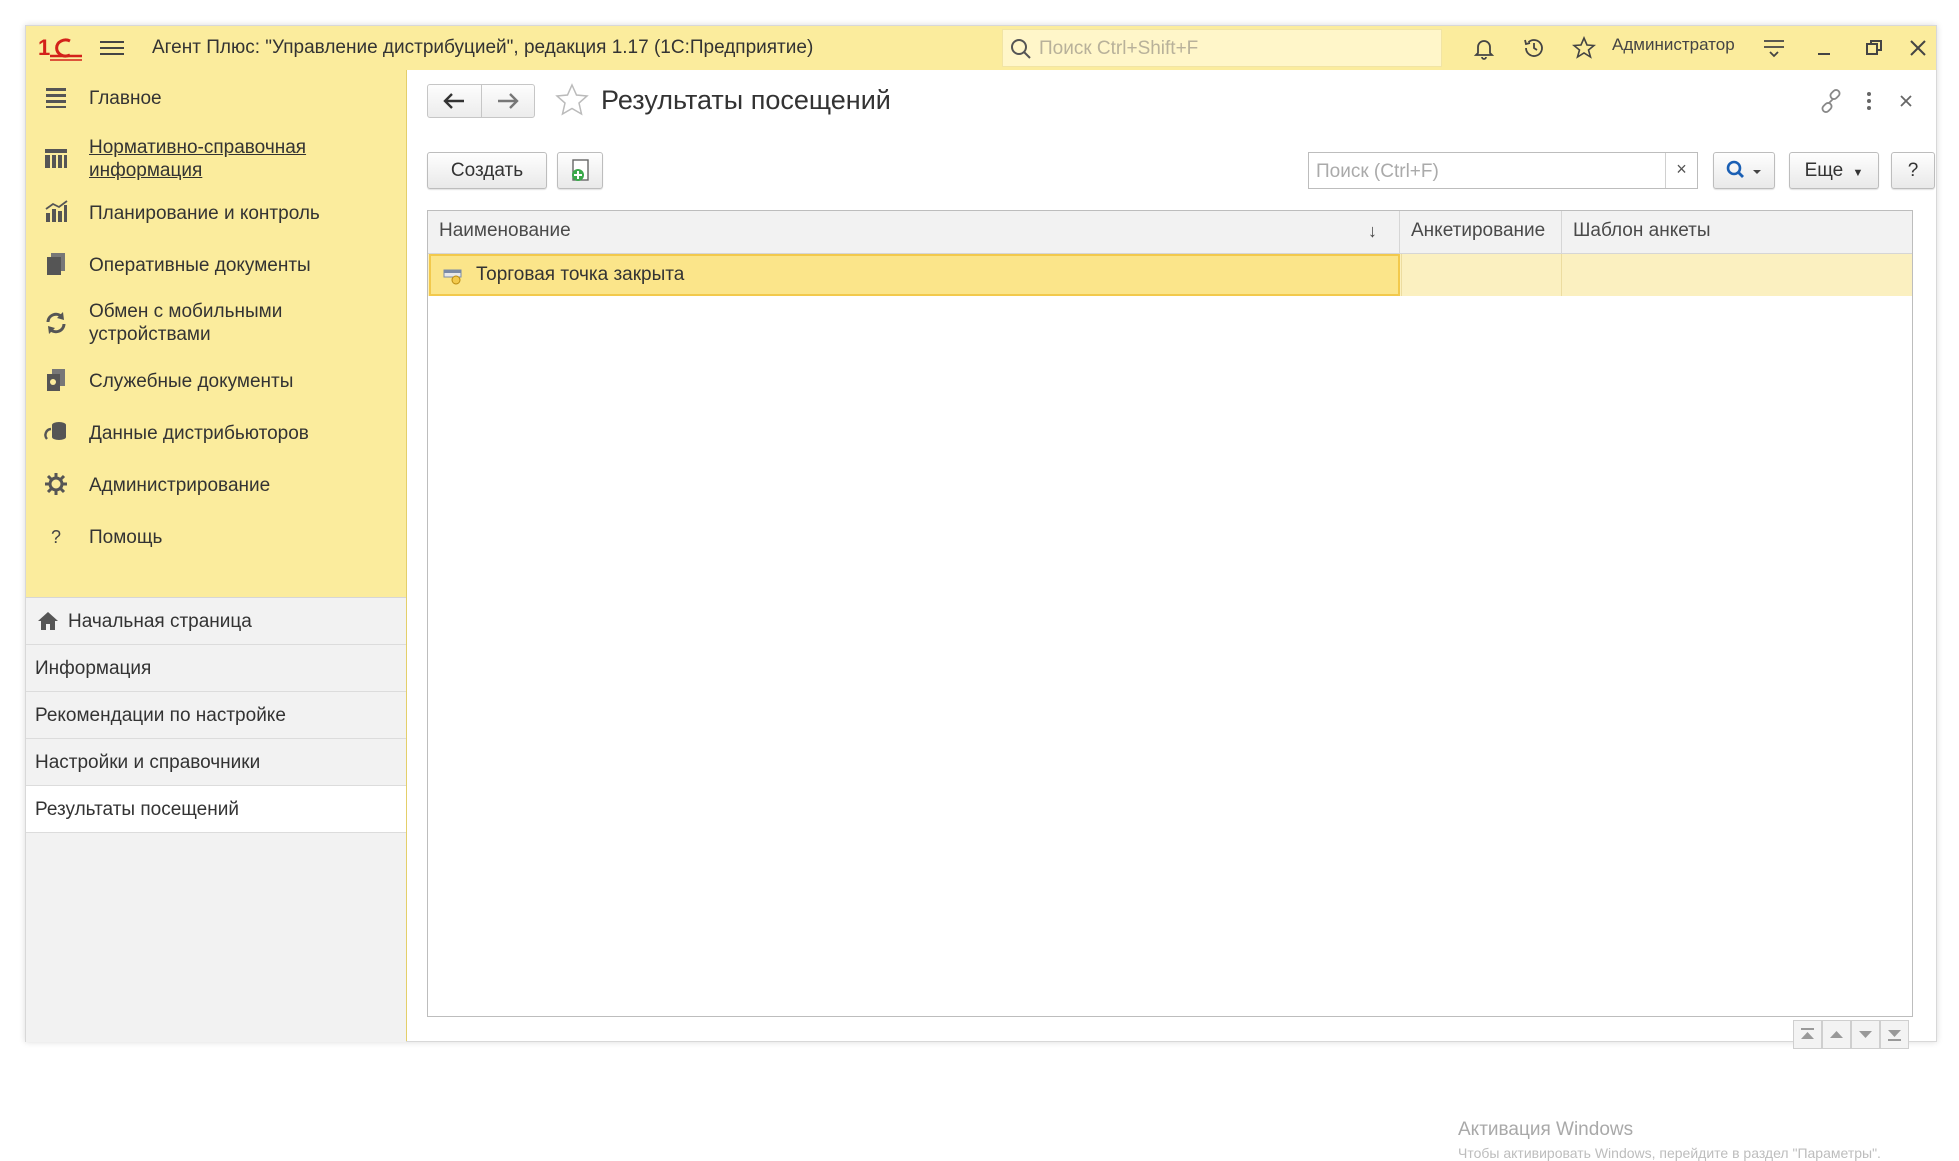  I want to click on open-window-home: Начальная страница, so click(216, 621).